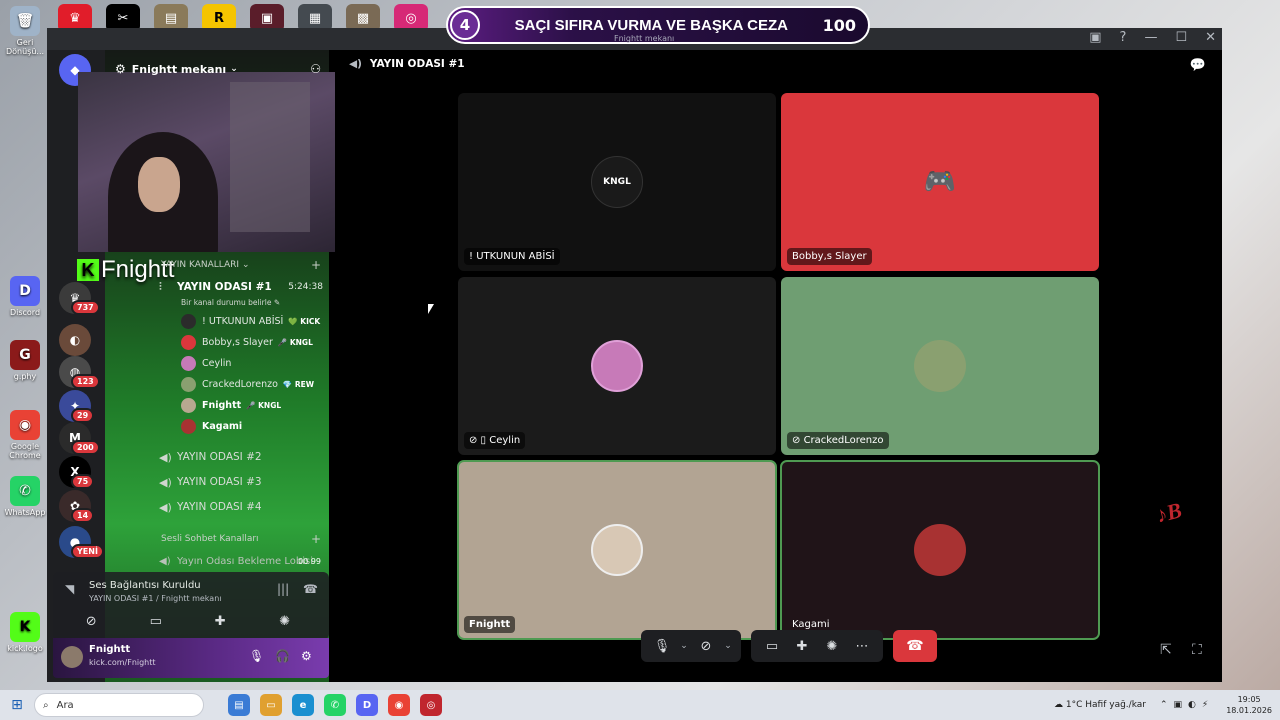 This screenshot has height=720, width=1280. Describe the element at coordinates (159, 184) in the screenshot. I see `webcam-face` at that location.